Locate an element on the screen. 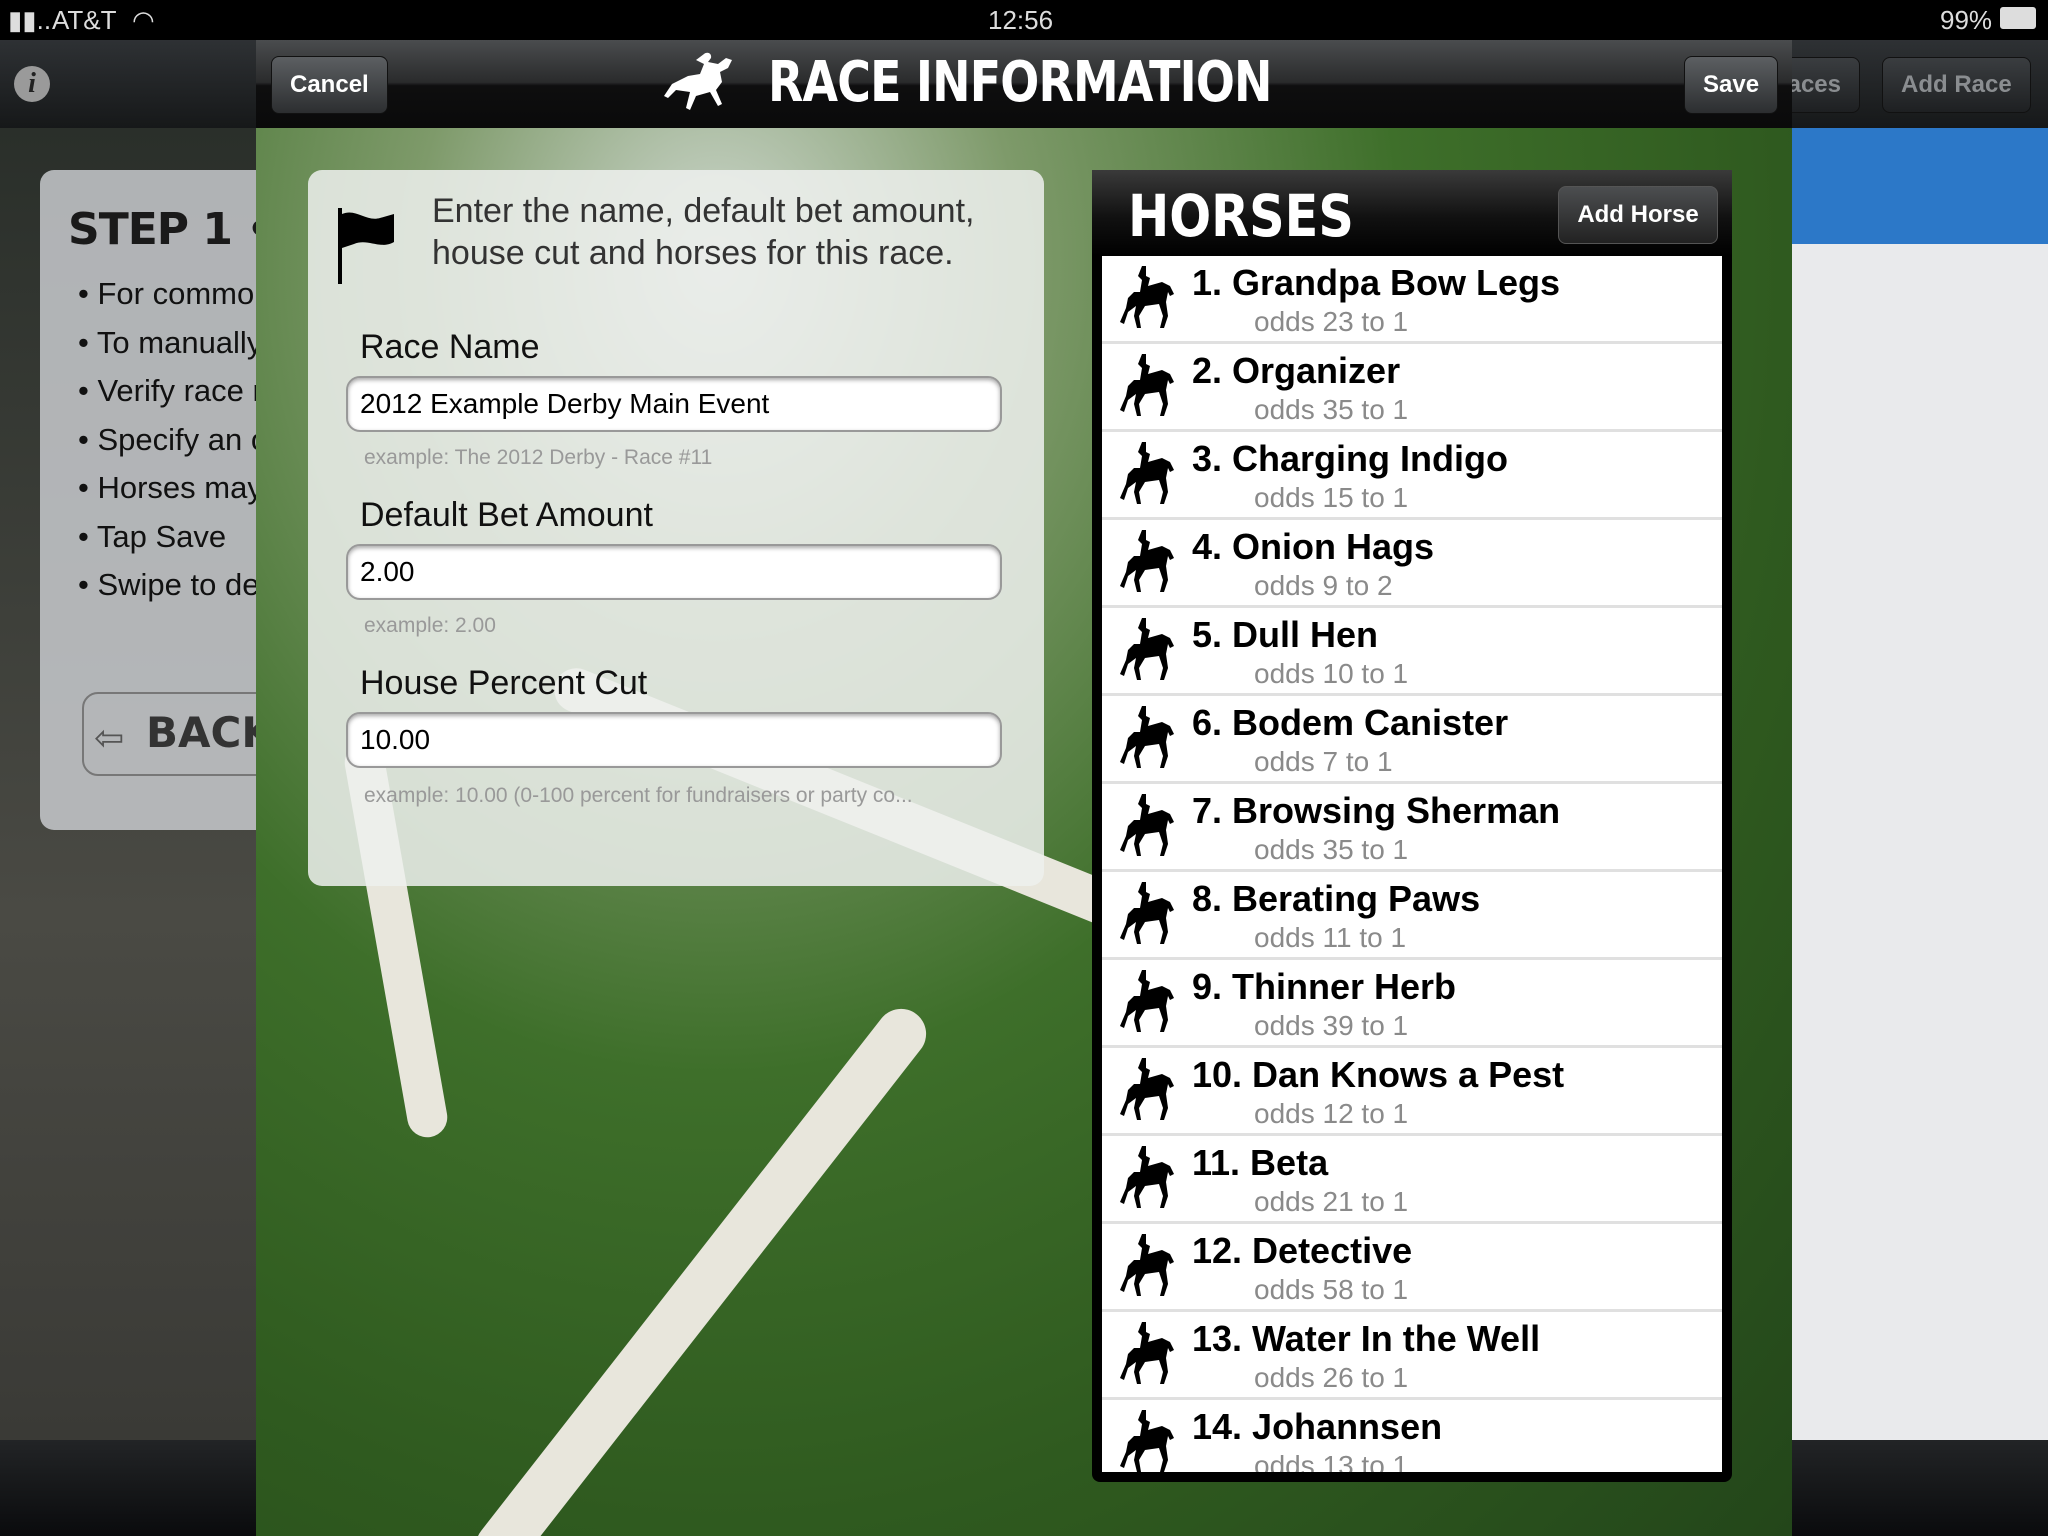 This screenshot has width=2048, height=1536. horse-list-item: 12. Detective odds 58 to 1 is located at coordinates (1412, 1268).